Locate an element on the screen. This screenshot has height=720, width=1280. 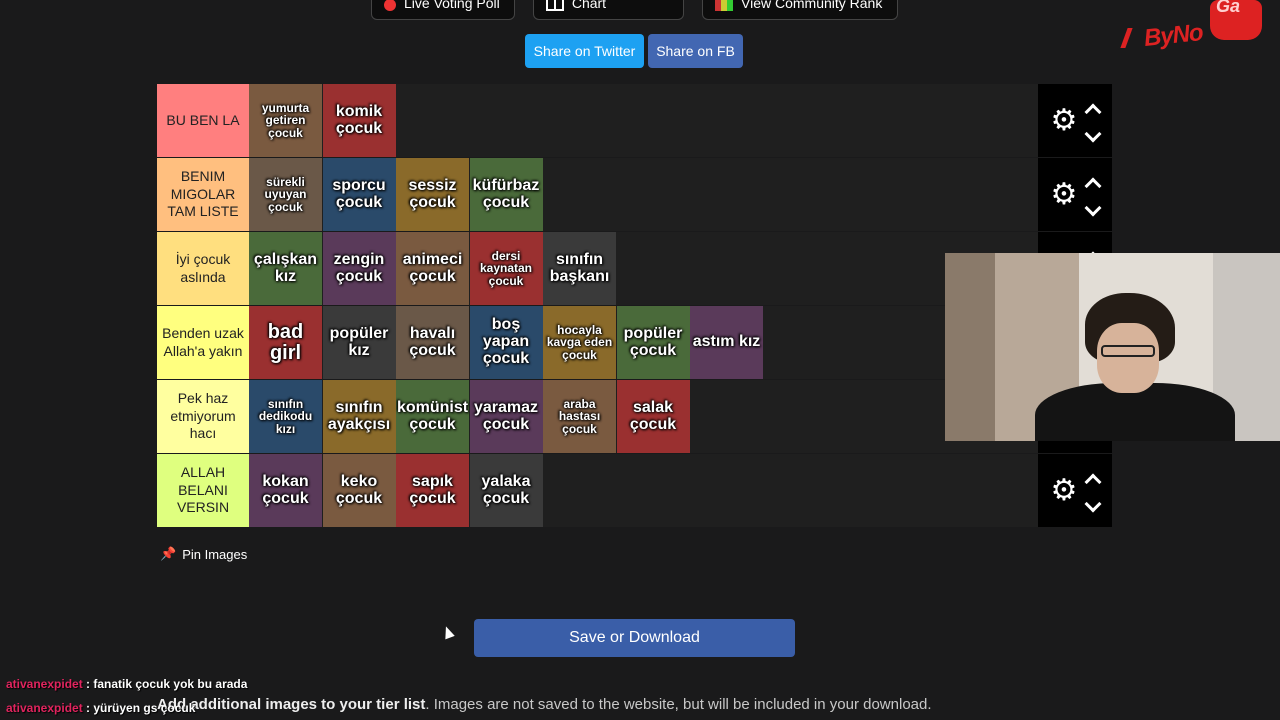
tier-item-card: sapık çocuk is located at coordinates (432, 490).